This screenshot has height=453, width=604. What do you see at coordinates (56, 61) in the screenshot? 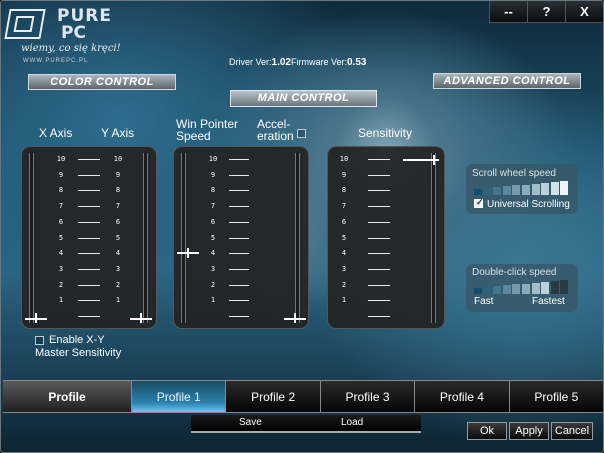
I see `logo-site: WWW.PUREPC.PL` at bounding box center [56, 61].